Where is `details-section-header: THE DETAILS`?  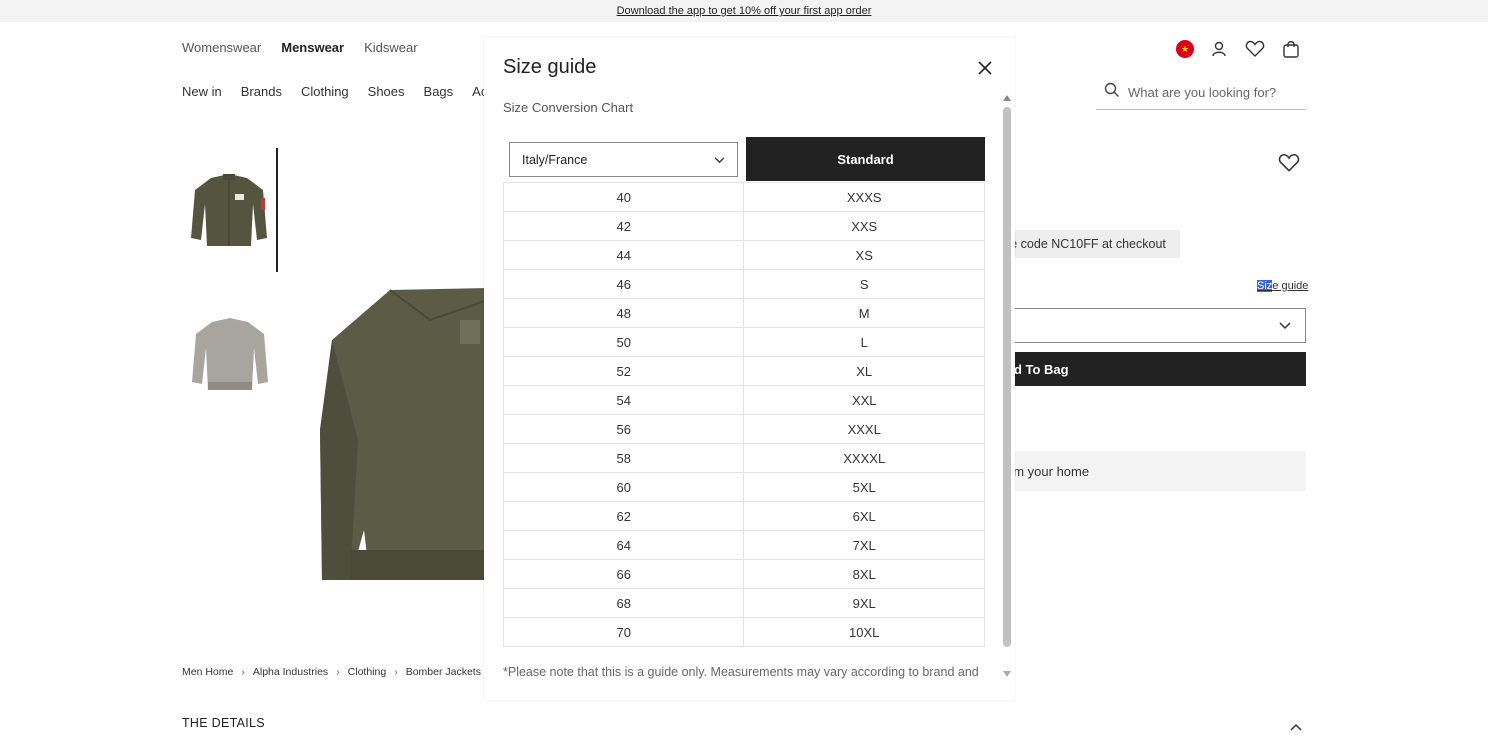
details-section-header: THE DETAILS is located at coordinates (223, 723).